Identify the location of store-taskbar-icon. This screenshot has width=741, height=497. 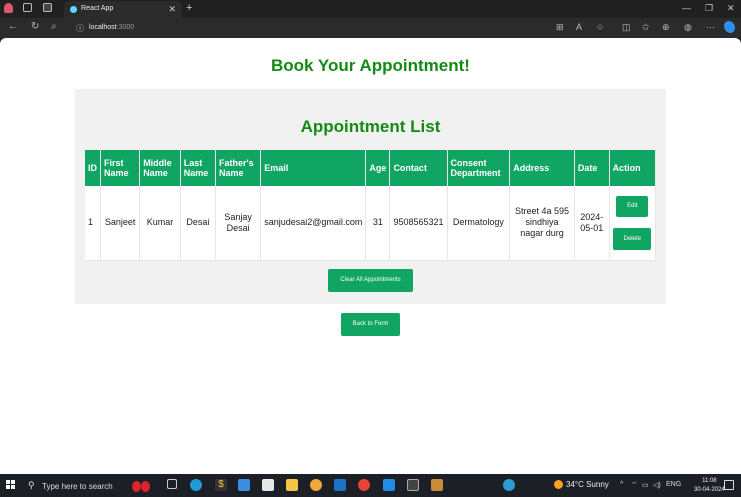
(268, 485).